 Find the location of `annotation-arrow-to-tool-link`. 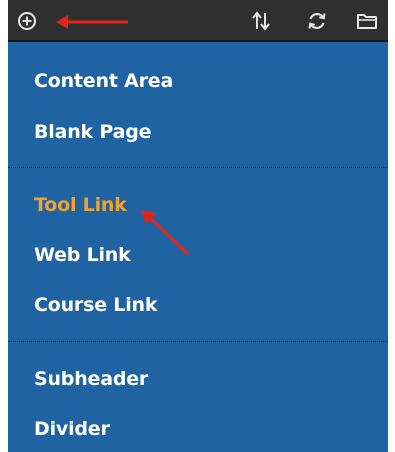

annotation-arrow-to-tool-link is located at coordinates (165, 233).